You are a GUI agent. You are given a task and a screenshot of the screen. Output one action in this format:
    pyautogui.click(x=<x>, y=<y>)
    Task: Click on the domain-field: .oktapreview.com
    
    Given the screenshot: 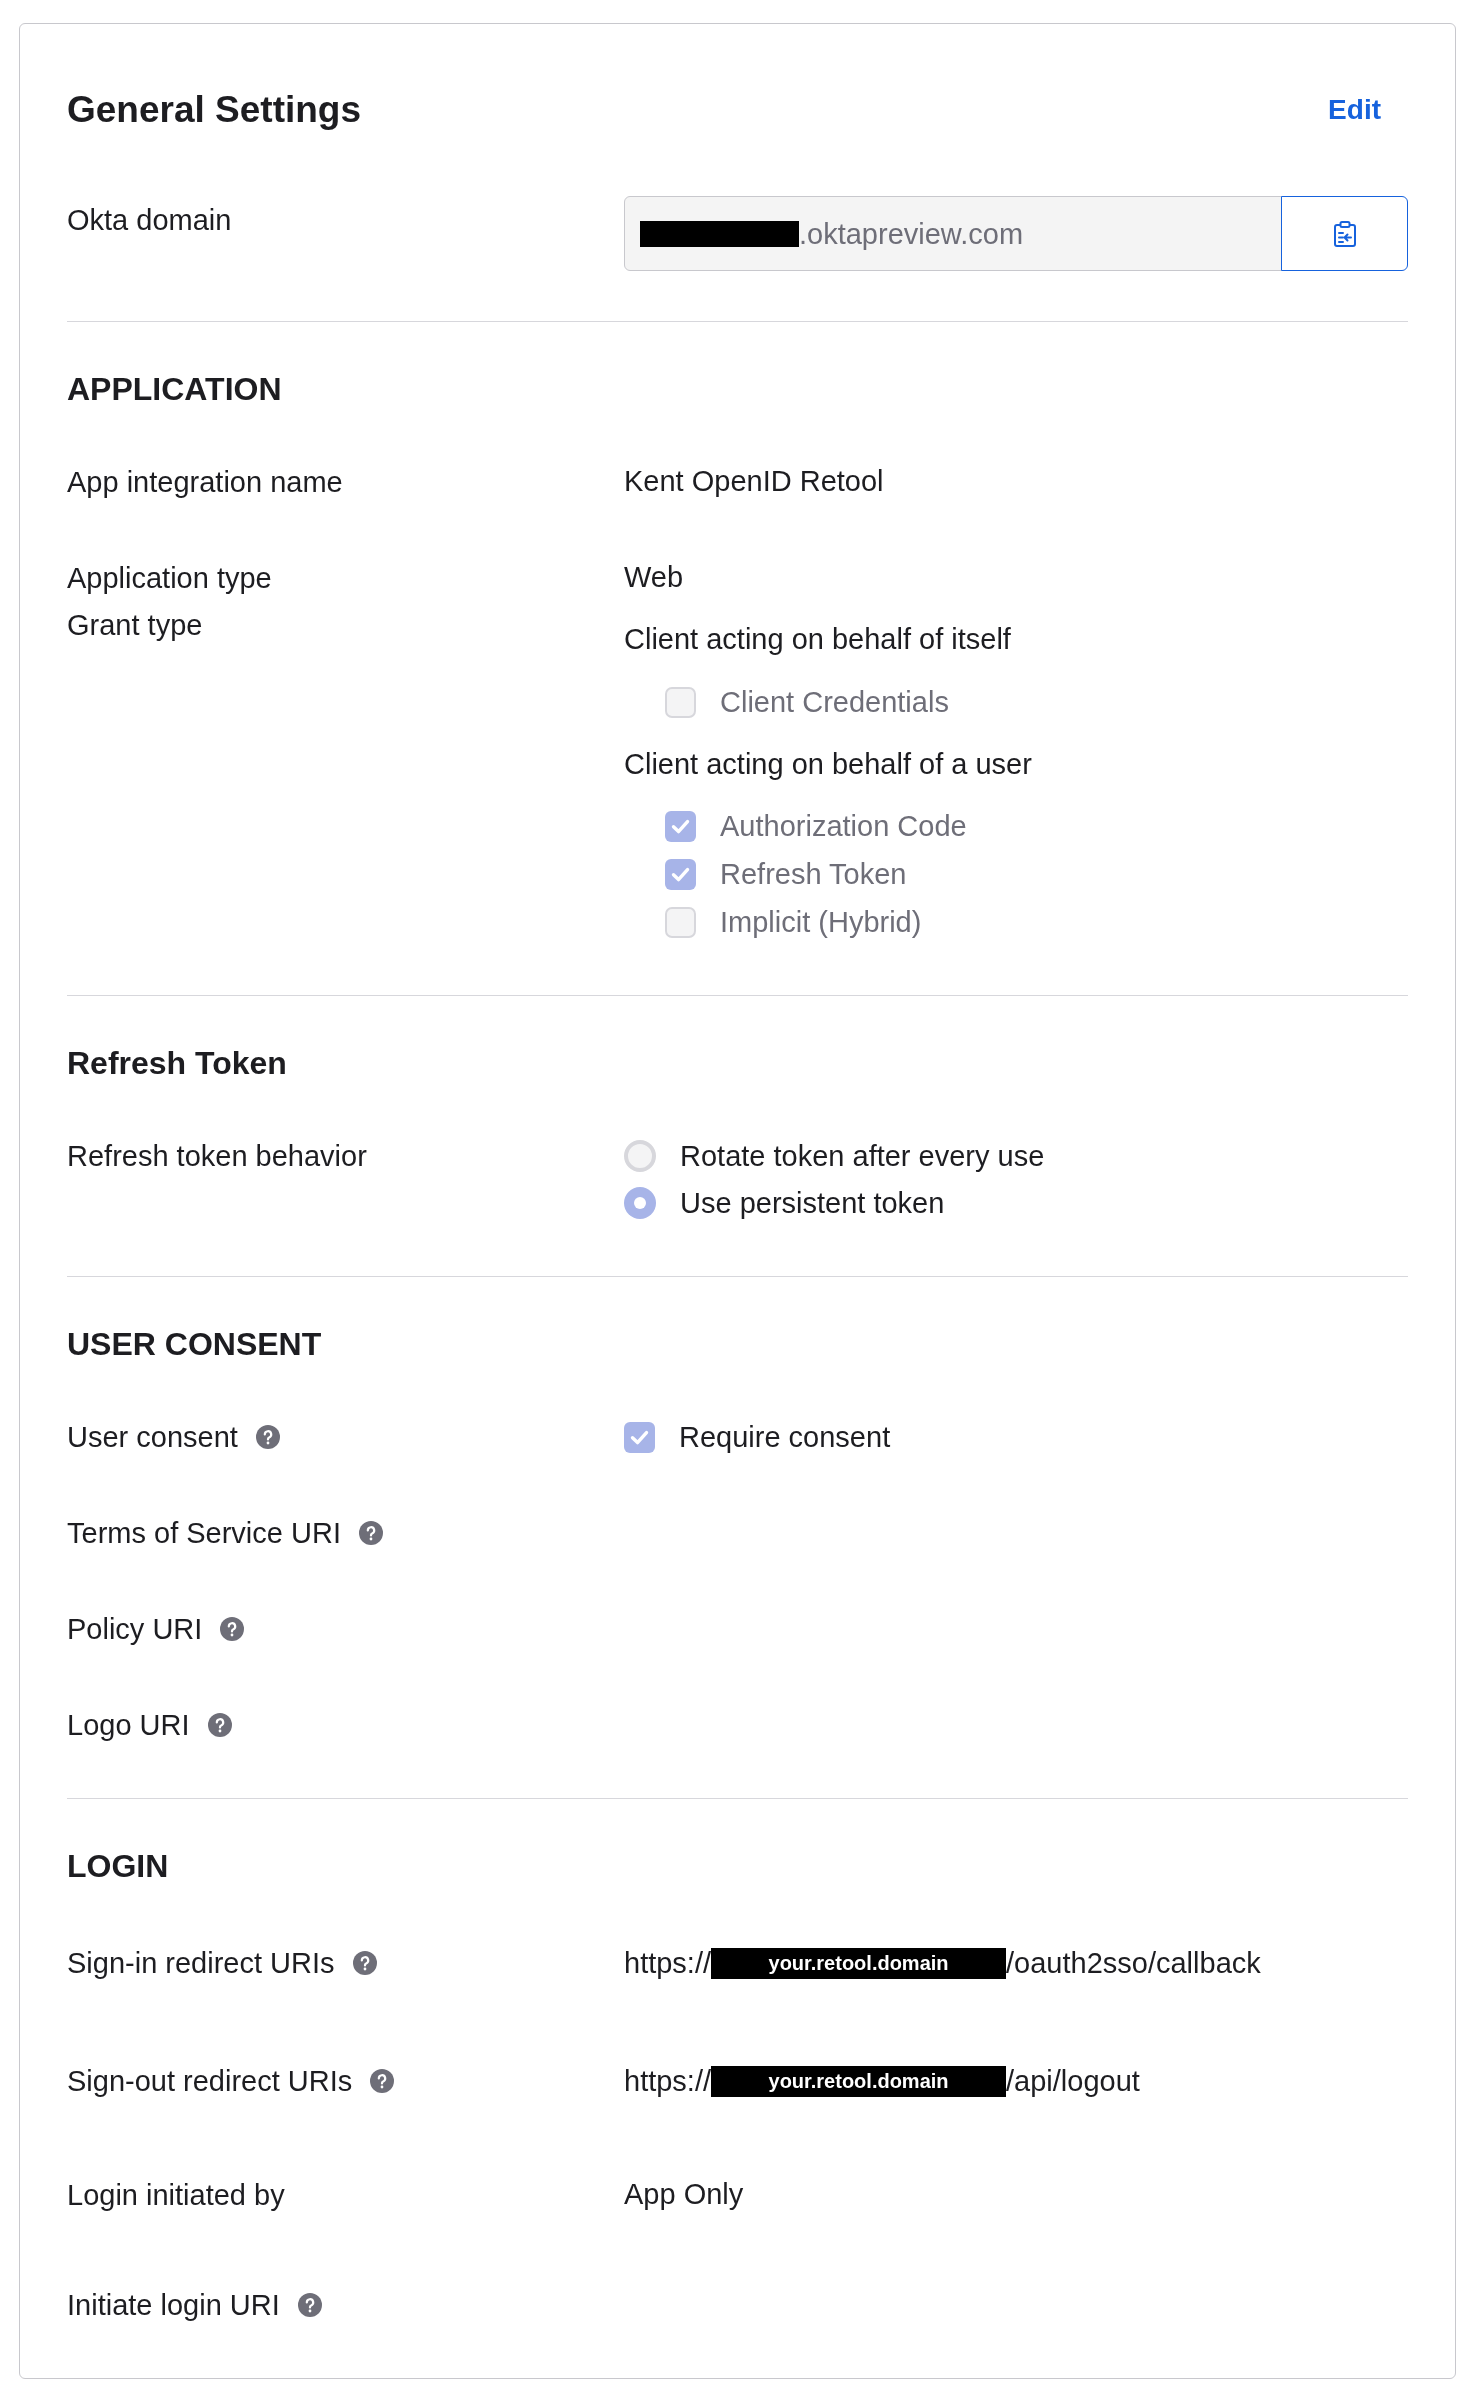 What is the action you would take?
    pyautogui.click(x=953, y=233)
    